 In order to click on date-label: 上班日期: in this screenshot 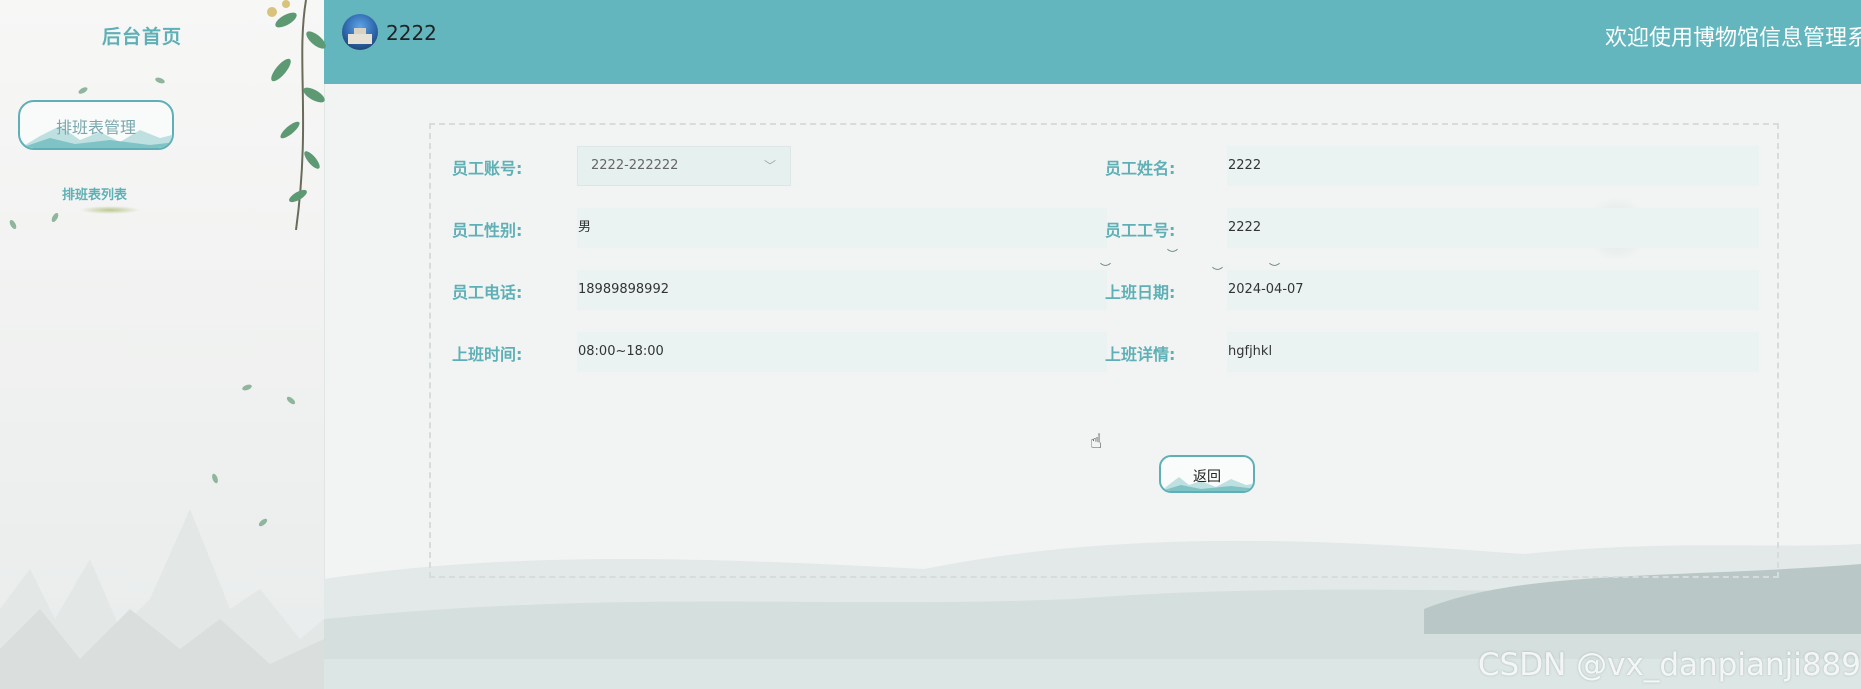, I will do `click(1140, 292)`.